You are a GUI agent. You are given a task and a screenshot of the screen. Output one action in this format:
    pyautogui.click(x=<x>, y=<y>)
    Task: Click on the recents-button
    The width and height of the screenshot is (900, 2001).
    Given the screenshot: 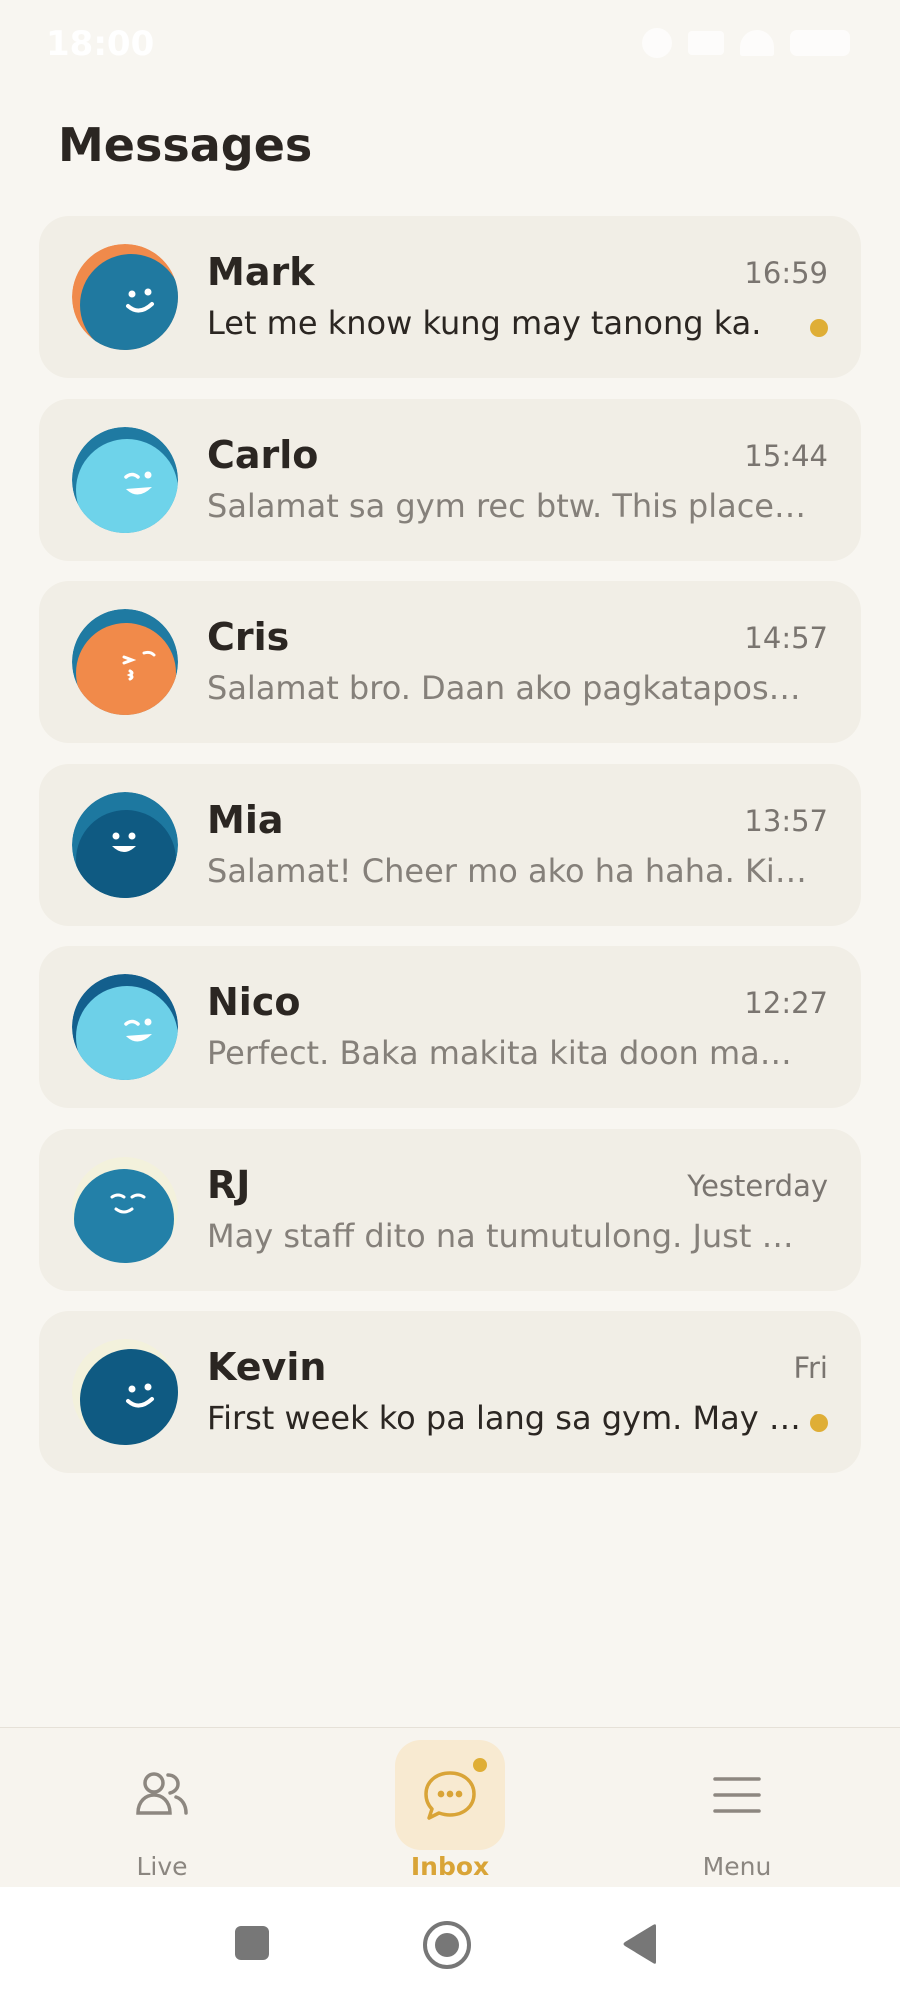 What is the action you would take?
    pyautogui.click(x=252, y=1943)
    